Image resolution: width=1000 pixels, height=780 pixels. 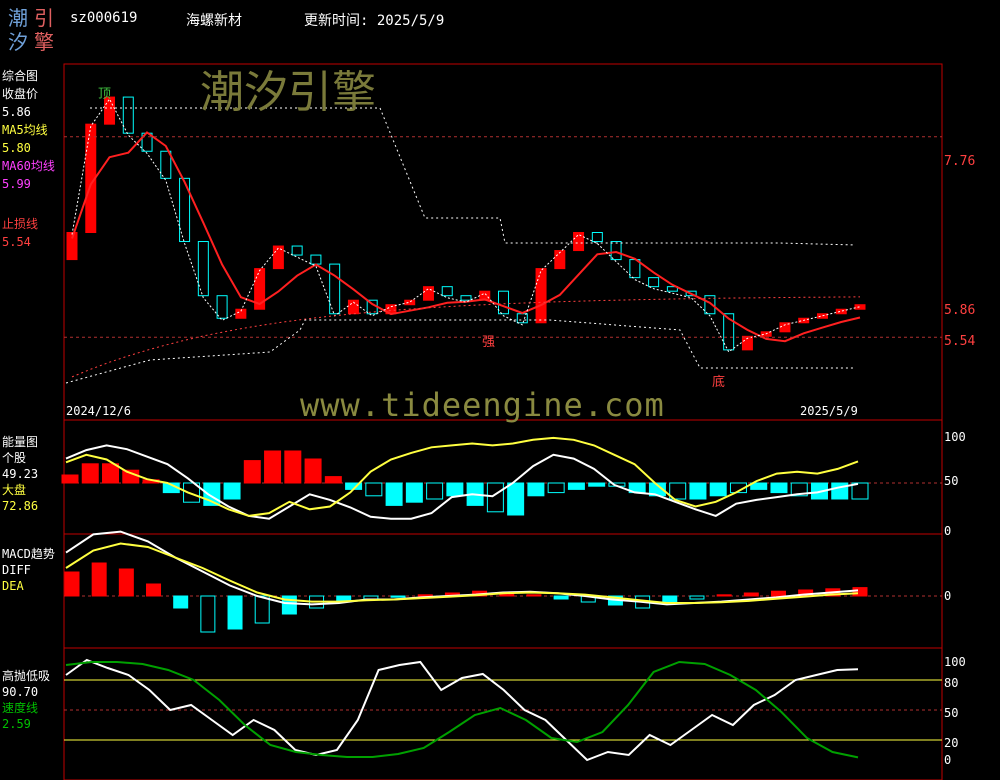 What do you see at coordinates (951, 683) in the screenshot?
I see `kdj-axis-80: 80` at bounding box center [951, 683].